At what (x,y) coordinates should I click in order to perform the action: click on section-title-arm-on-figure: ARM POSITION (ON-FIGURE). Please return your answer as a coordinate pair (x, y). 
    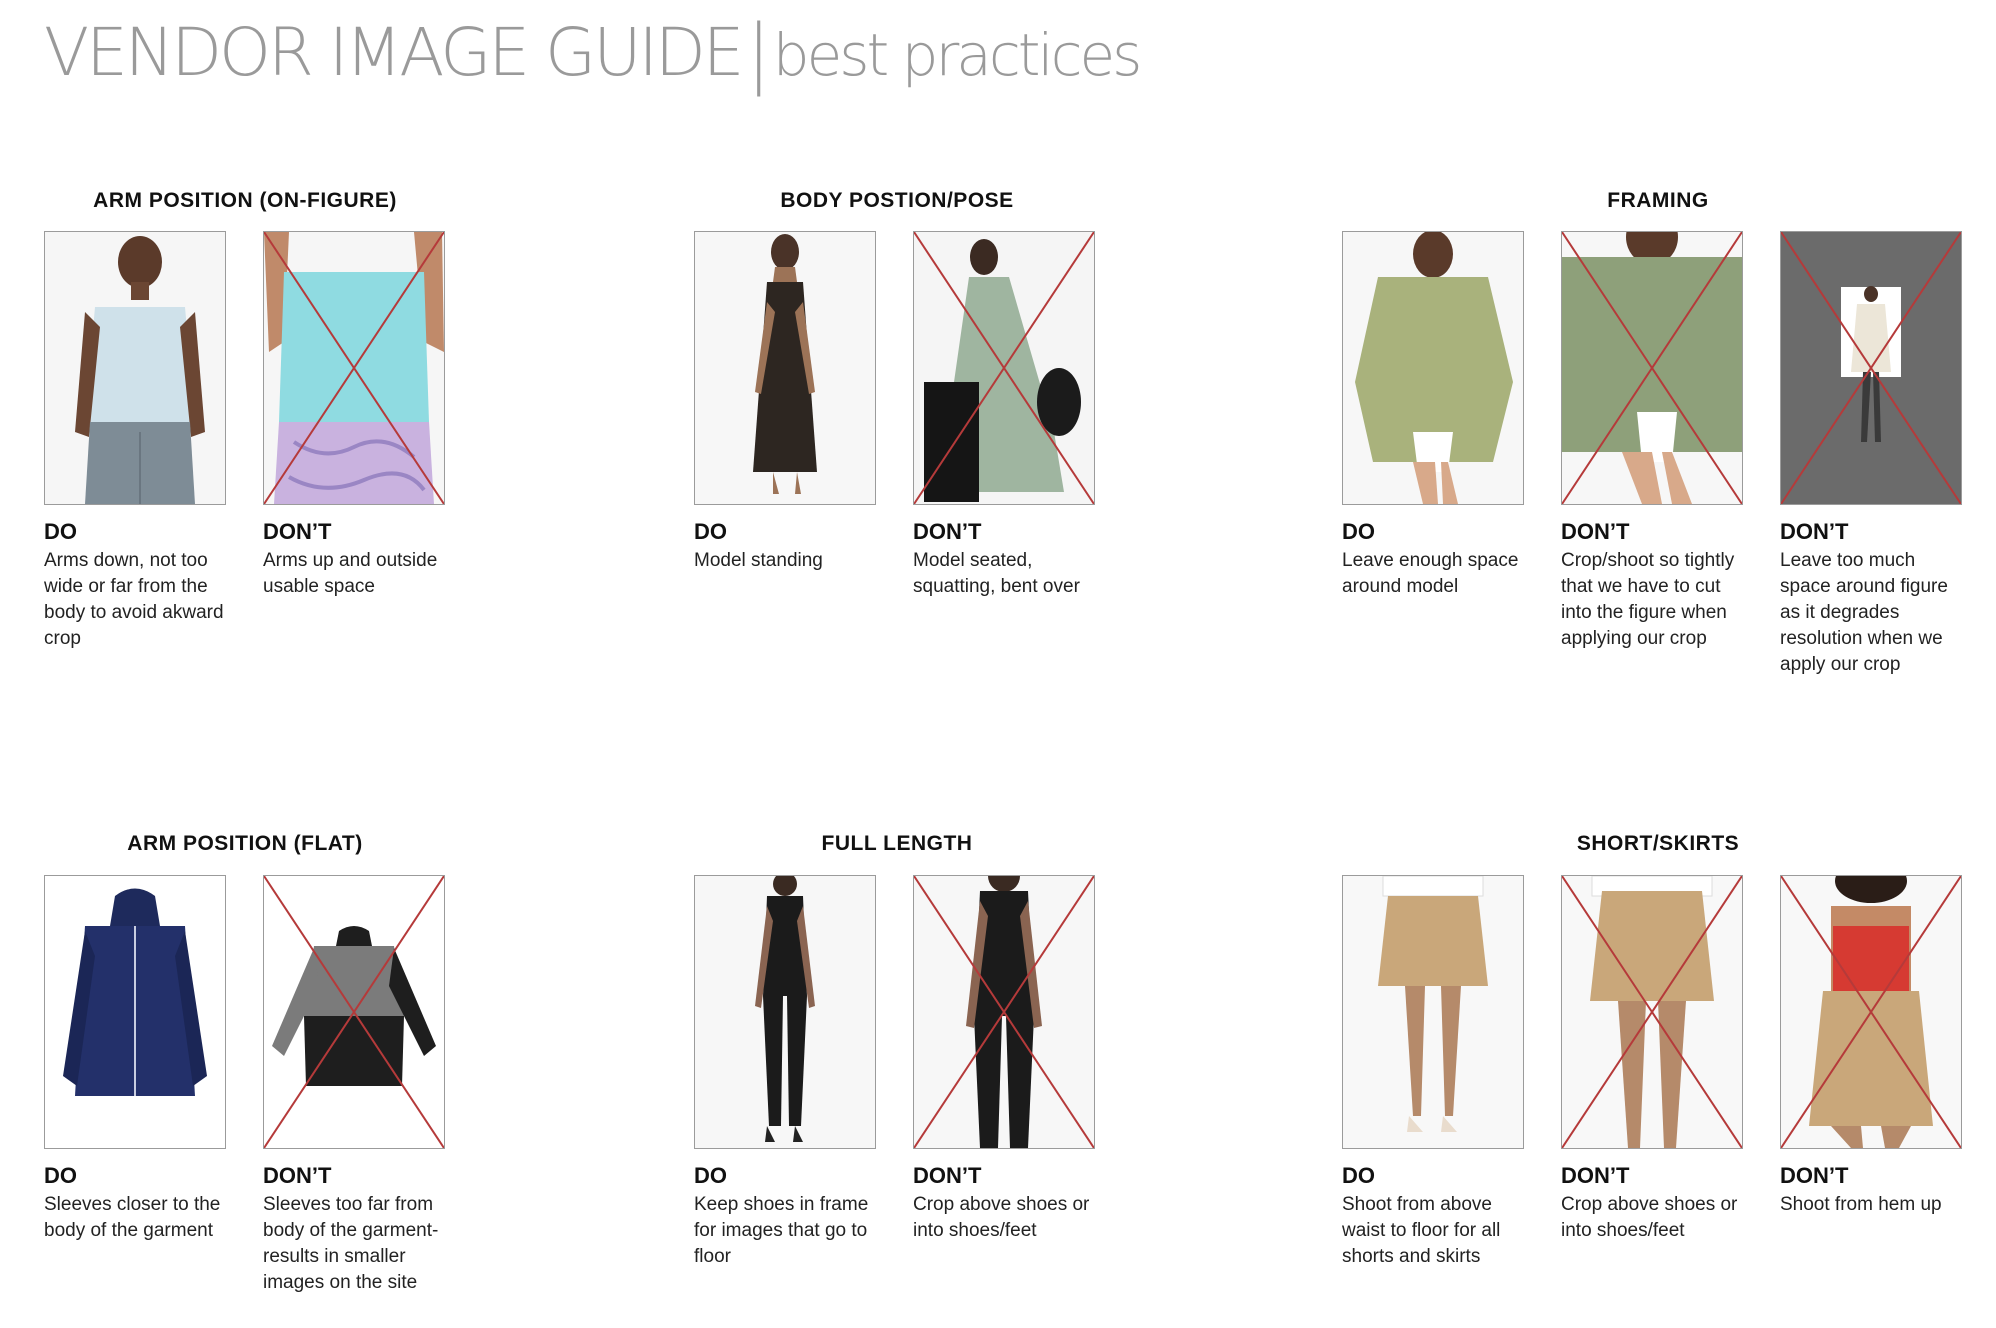
    Looking at the image, I should click on (245, 200).